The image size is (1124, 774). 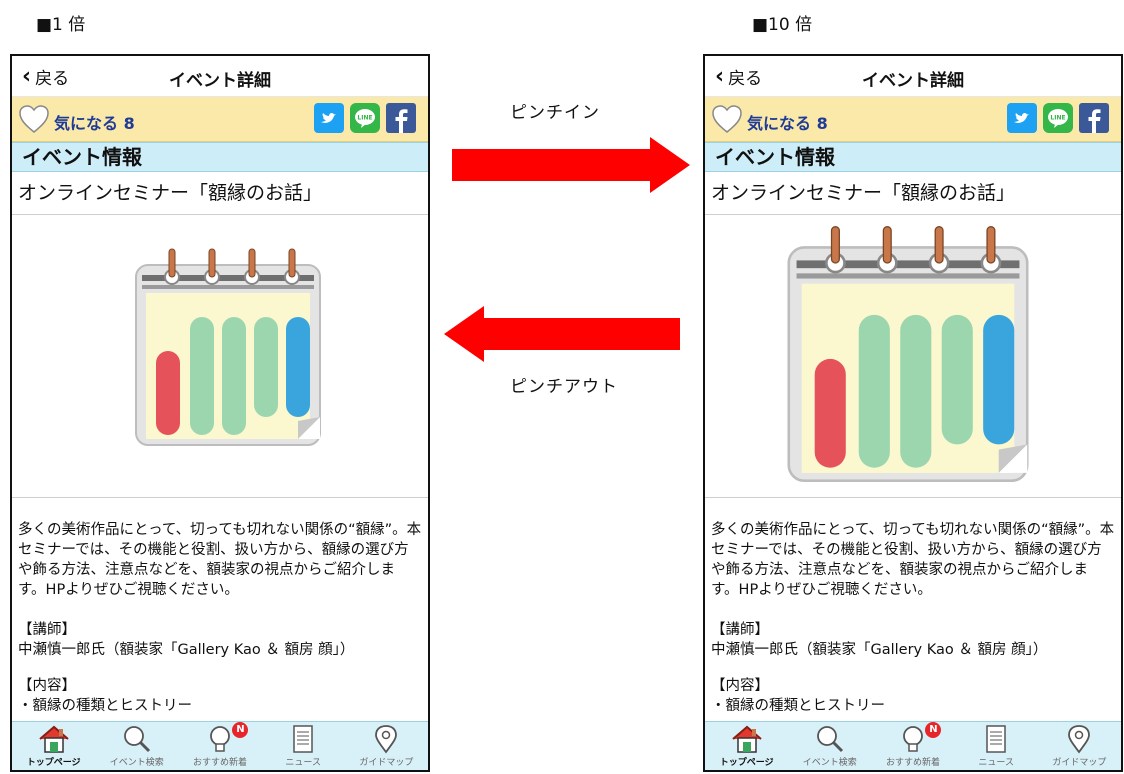 I want to click on caption-10x: ■10 倍, so click(x=782, y=25).